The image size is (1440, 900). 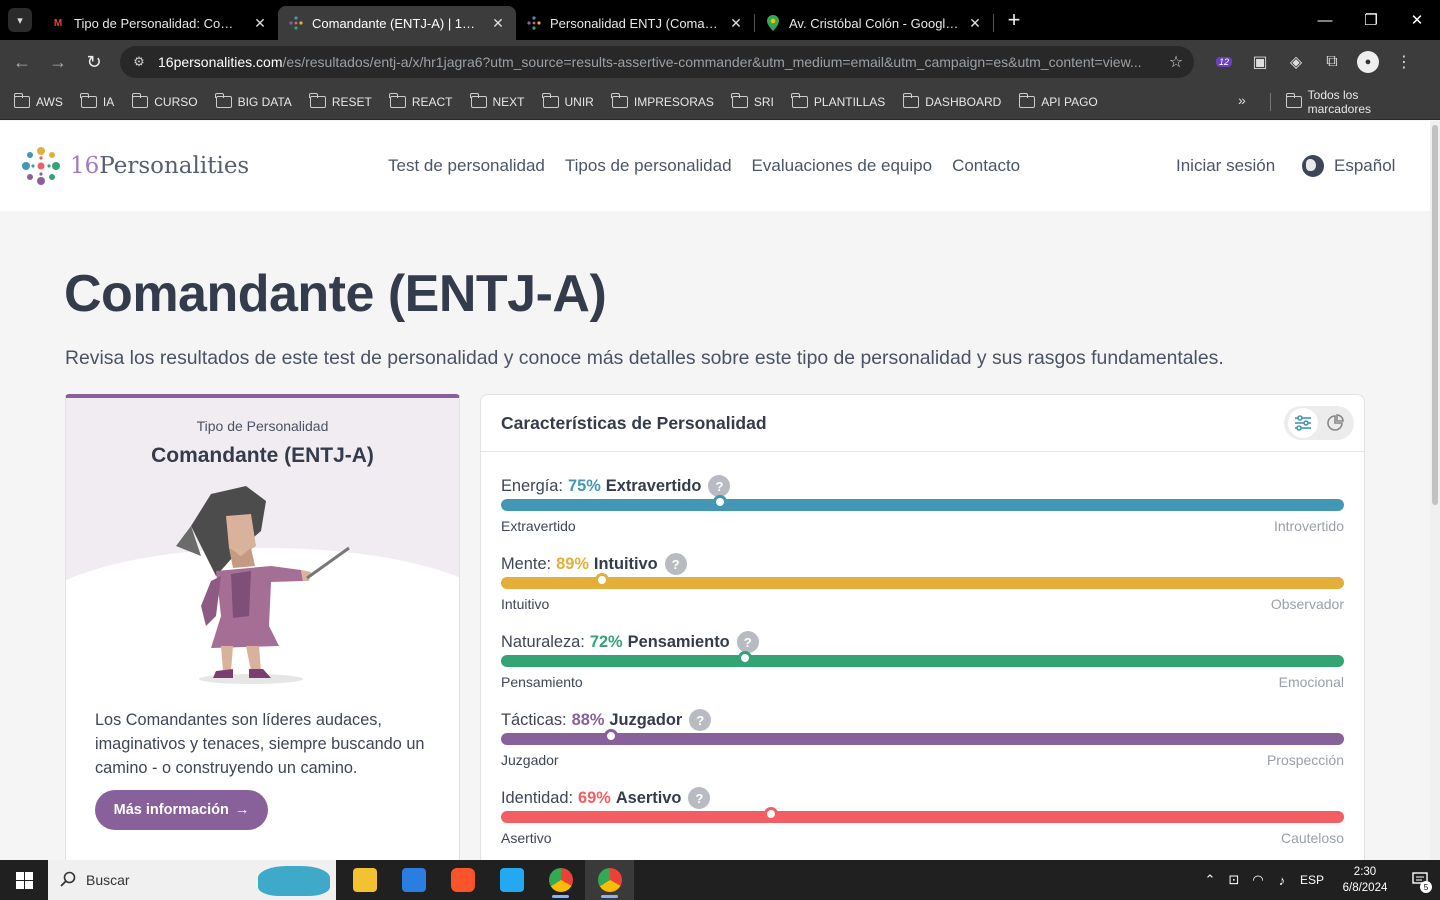 I want to click on tab-personalidad-entj: Personalidad ENTJ (Comandante) ✕, so click(x=635, y=23).